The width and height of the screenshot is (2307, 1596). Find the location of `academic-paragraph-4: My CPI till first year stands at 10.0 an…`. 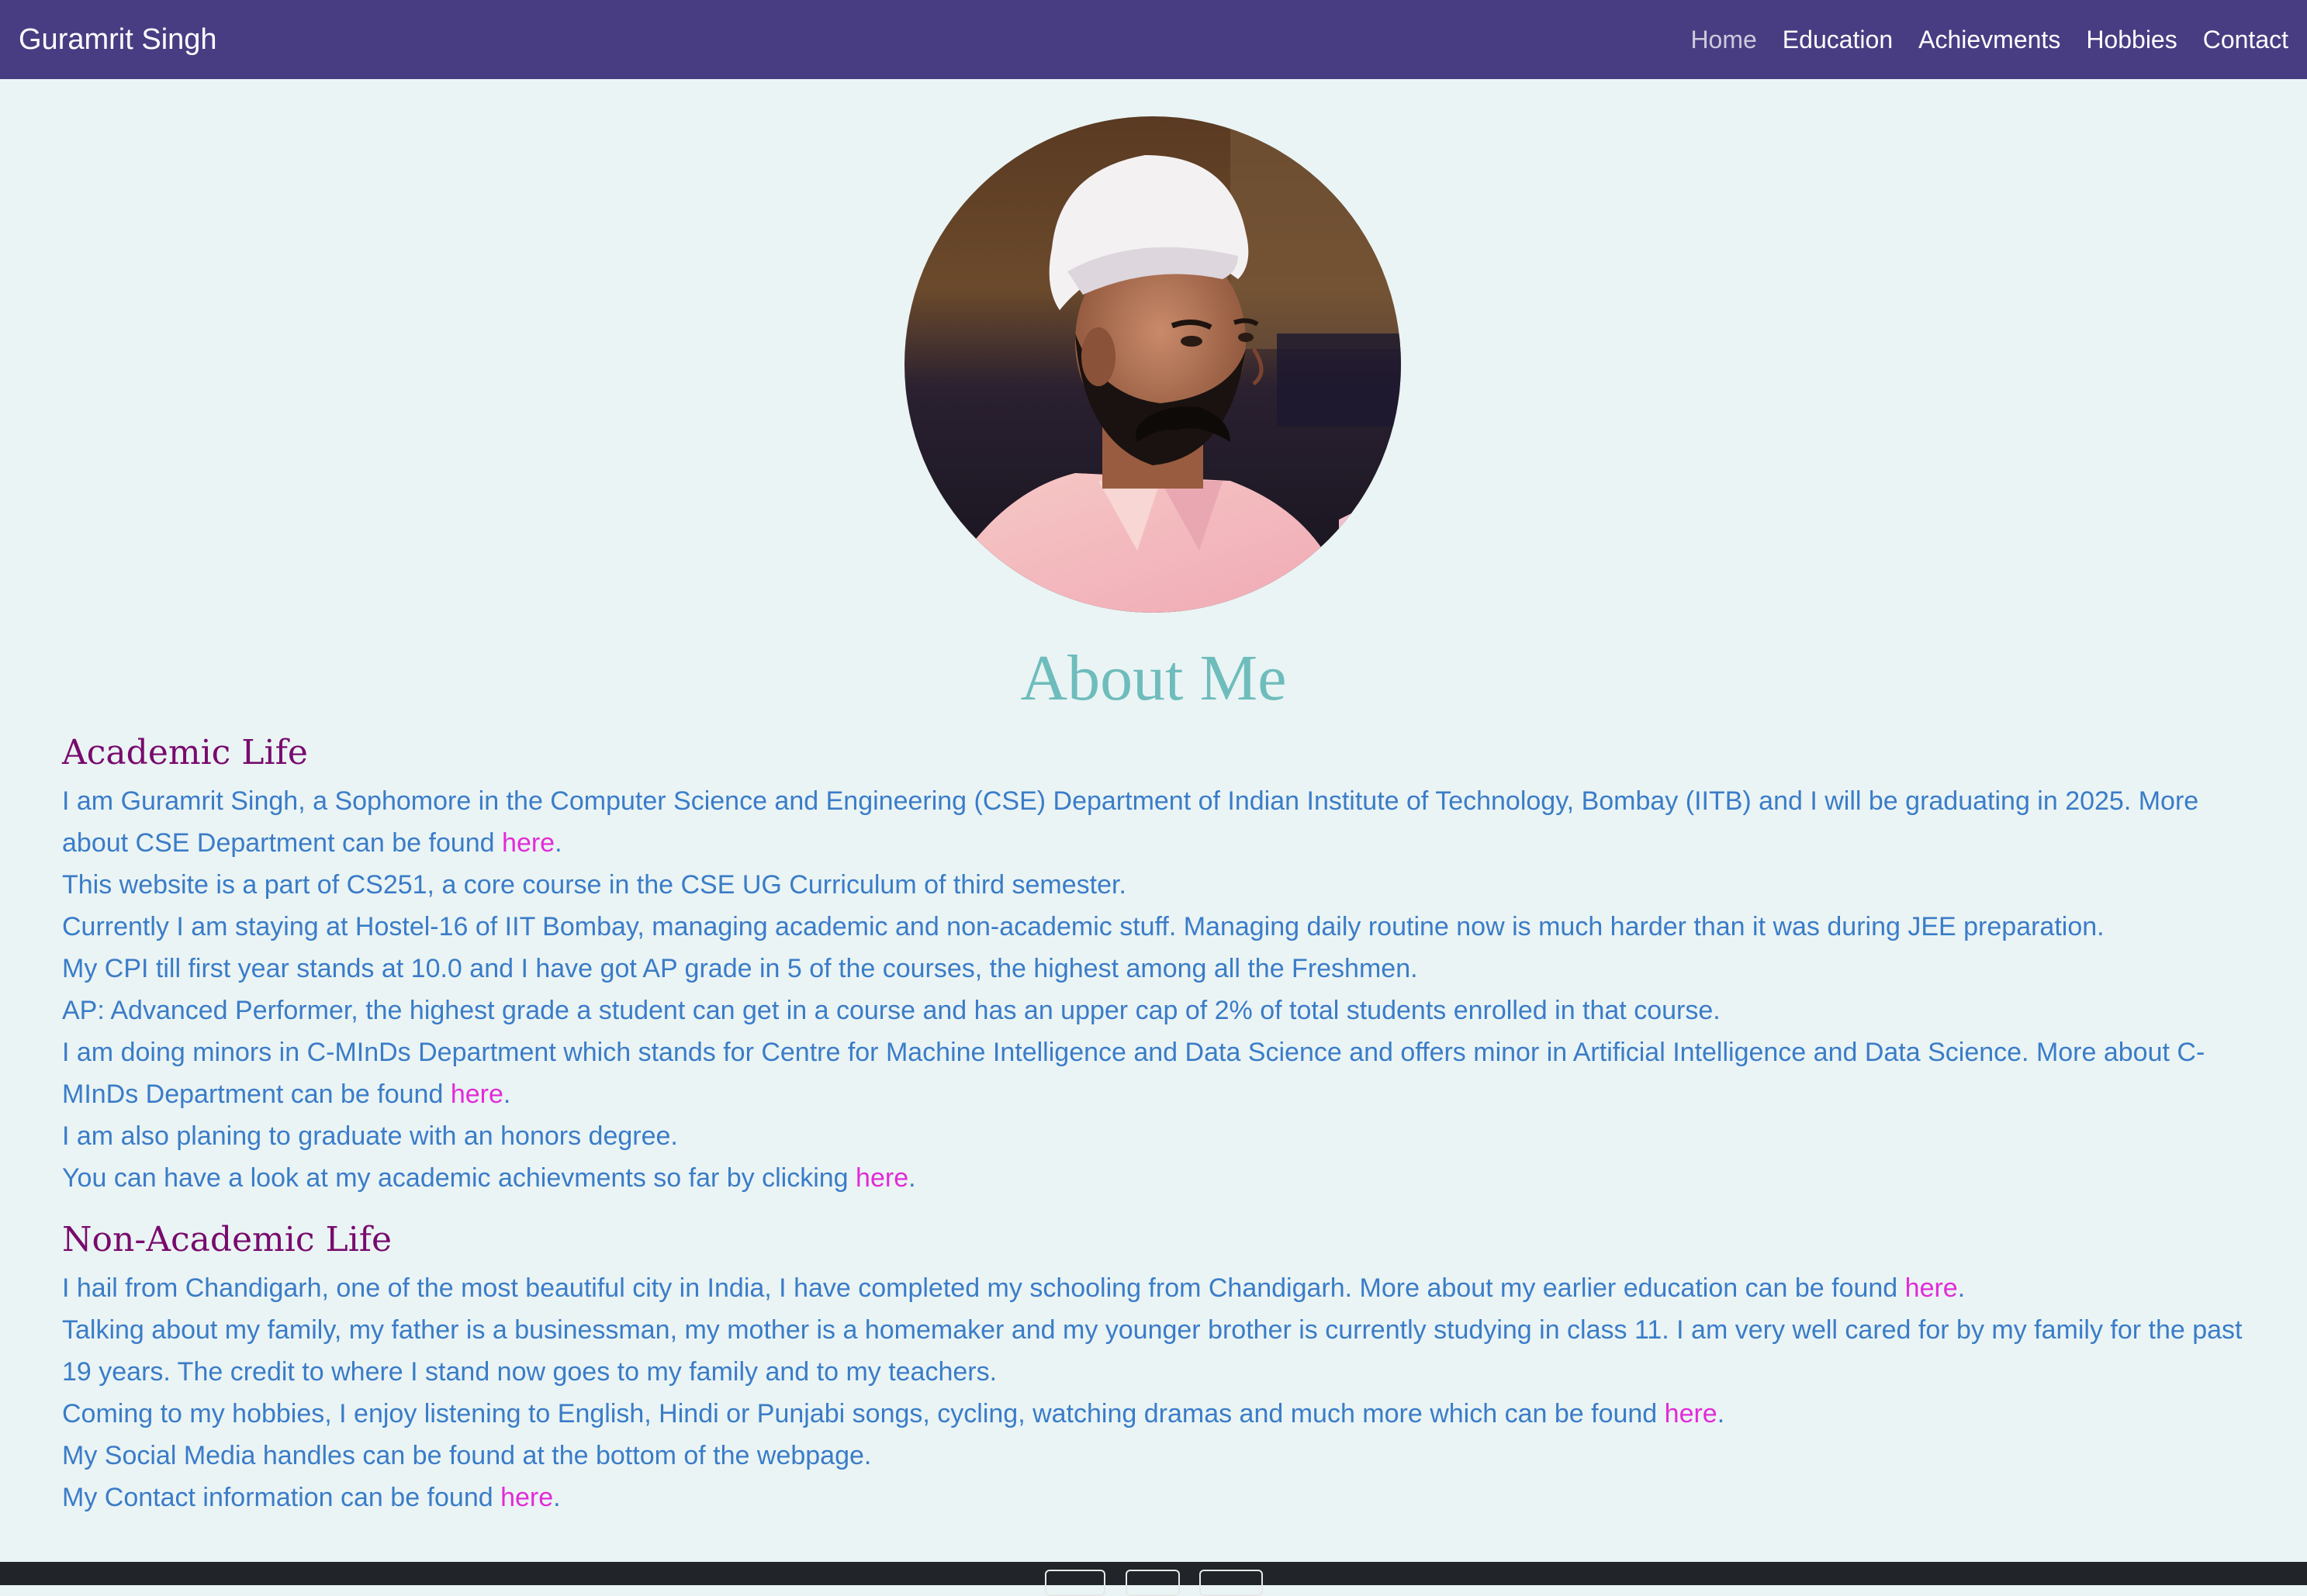

academic-paragraph-4: My CPI till first year stands at 10.0 an… is located at coordinates (740, 968).